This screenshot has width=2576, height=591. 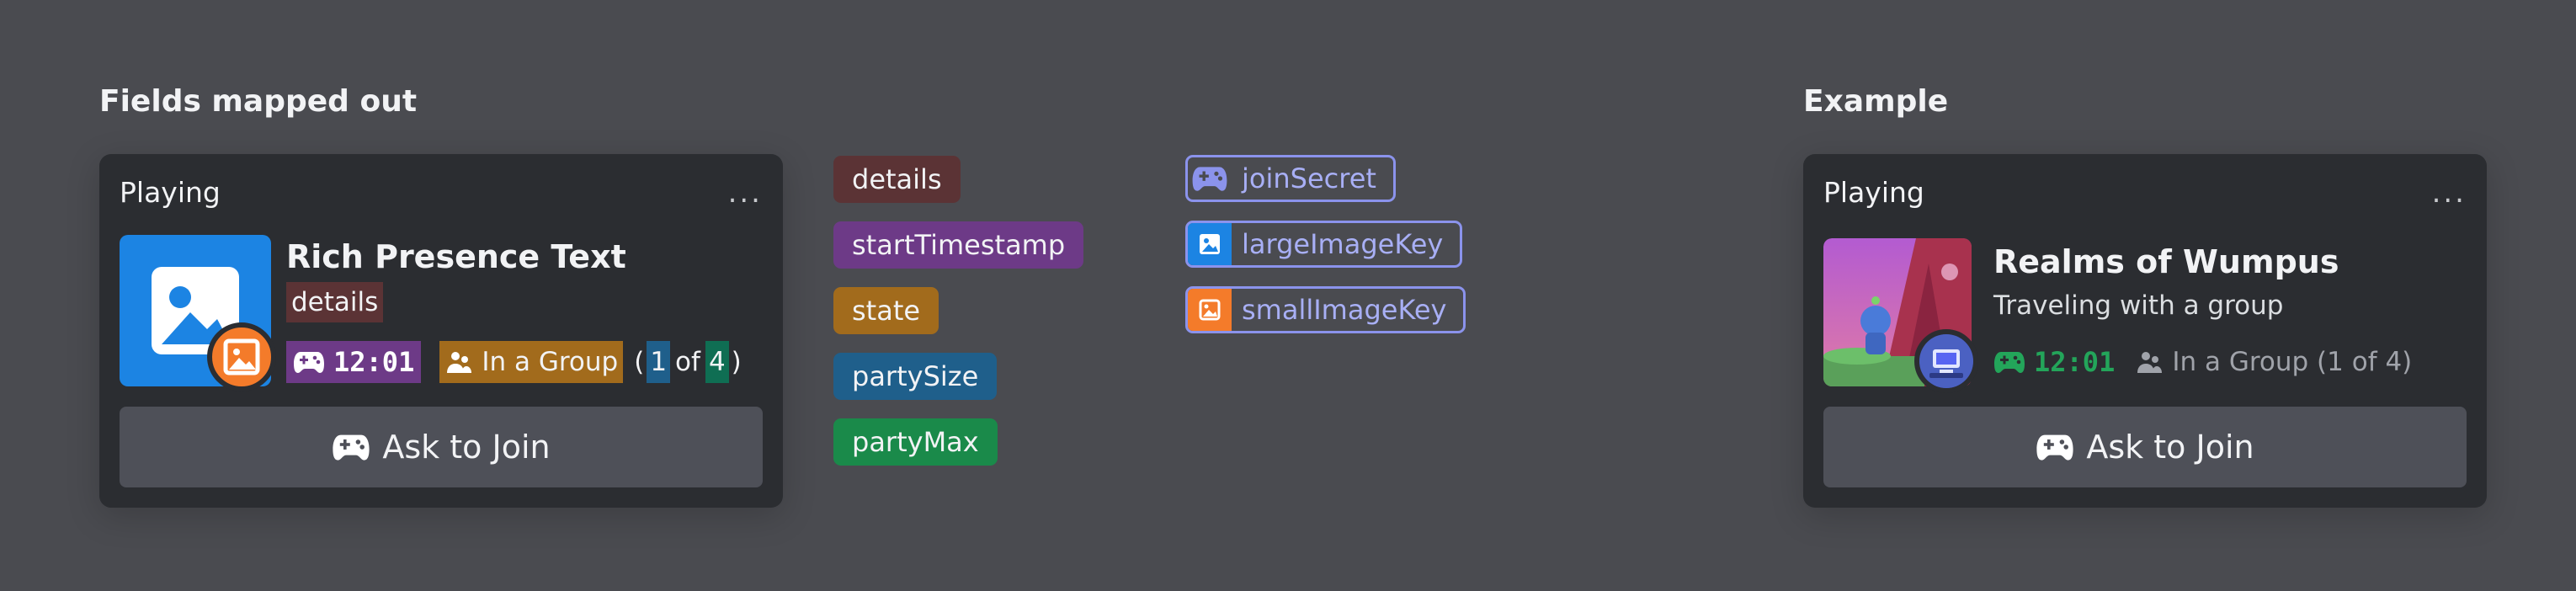 I want to click on legend-state: state, so click(x=886, y=310).